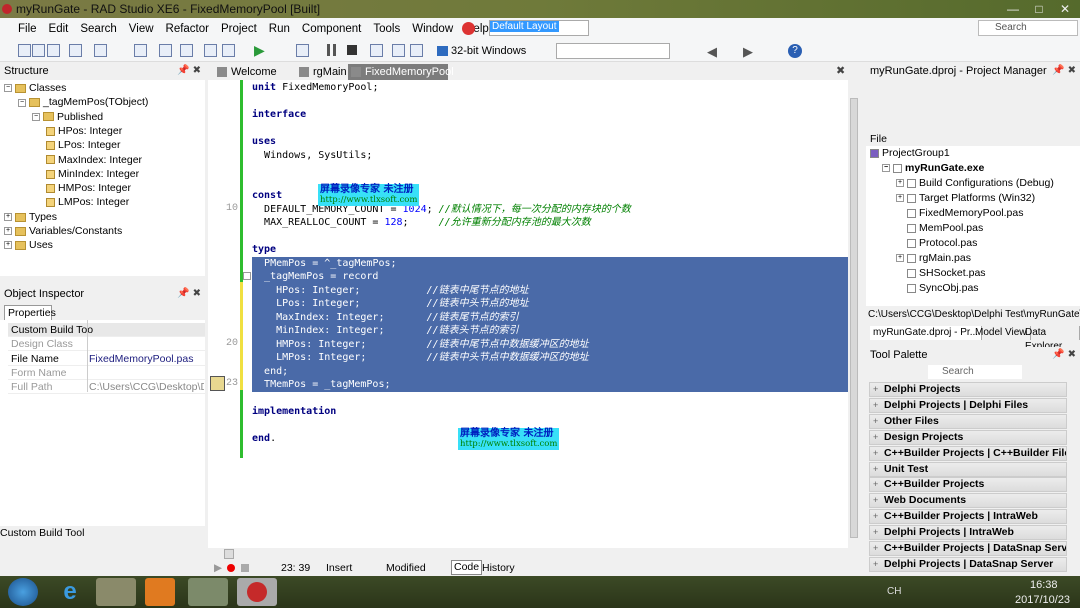 This screenshot has height=608, width=1080. Describe the element at coordinates (94, 160) in the screenshot. I see `structure-item: MaxIndex: Integer` at that location.